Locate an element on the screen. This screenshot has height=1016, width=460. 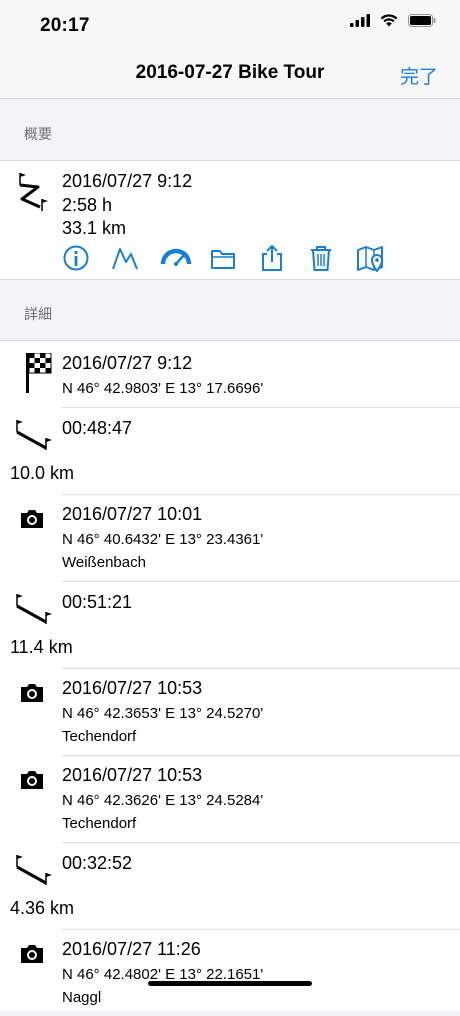
summary-duration: 2:58 h is located at coordinates (87, 205).